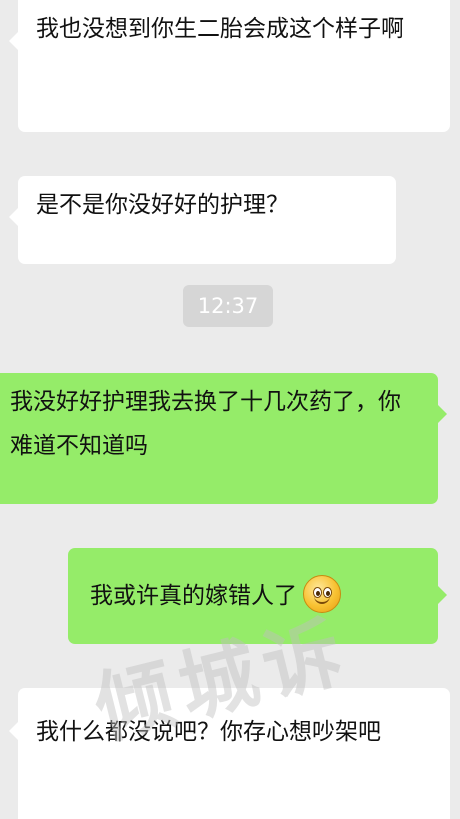 This screenshot has width=460, height=819. Describe the element at coordinates (162, 205) in the screenshot. I see `message-text: 是不是你没好好的护理？` at that location.